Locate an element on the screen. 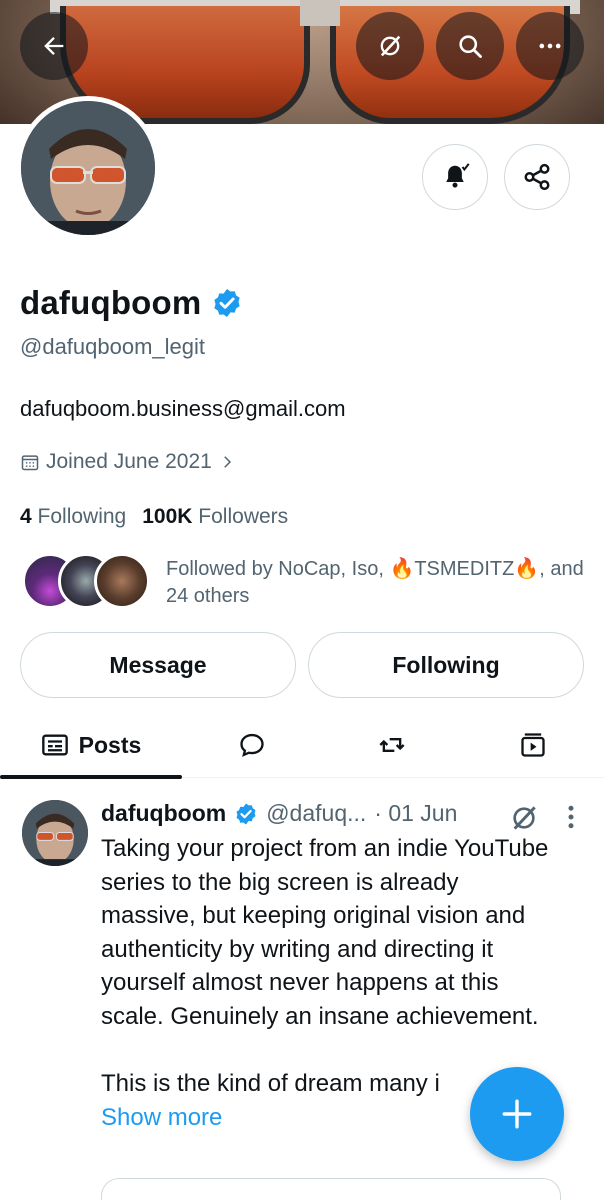  profile-name-row: dafuqboom is located at coordinates (131, 303).